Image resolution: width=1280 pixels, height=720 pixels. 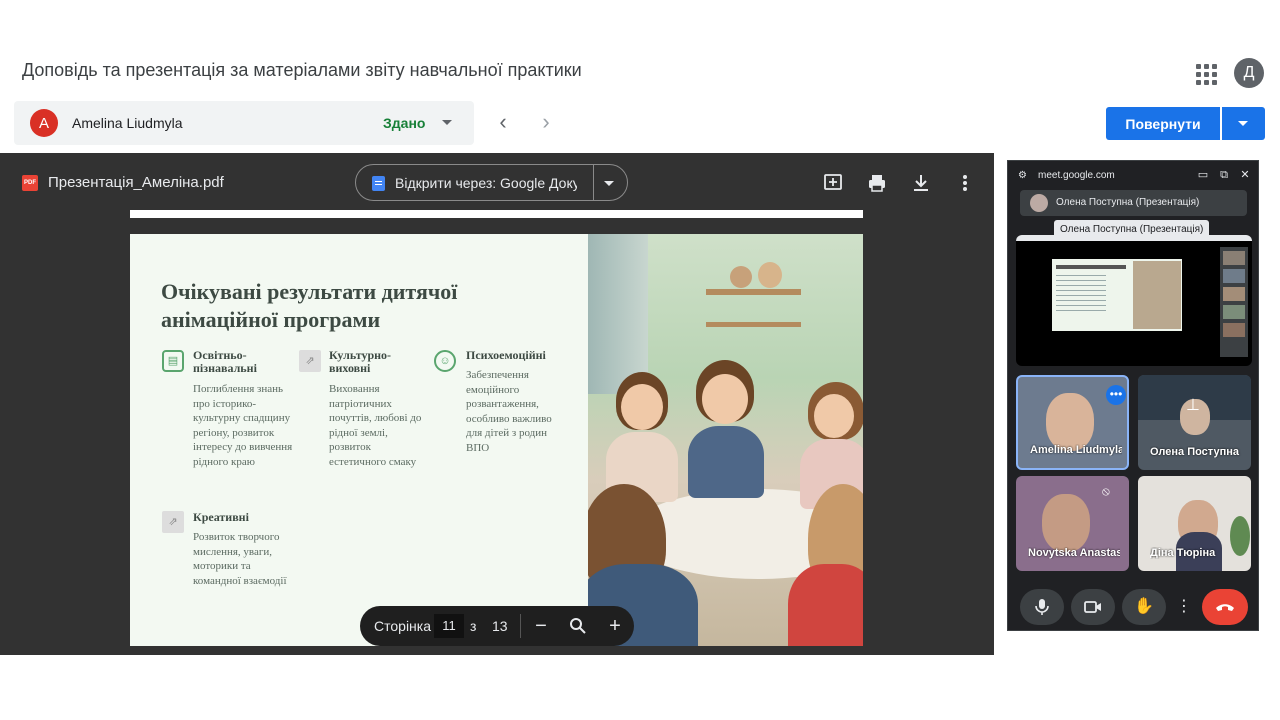 I want to click on raise-hand-icon: ✋, so click(x=1144, y=607).